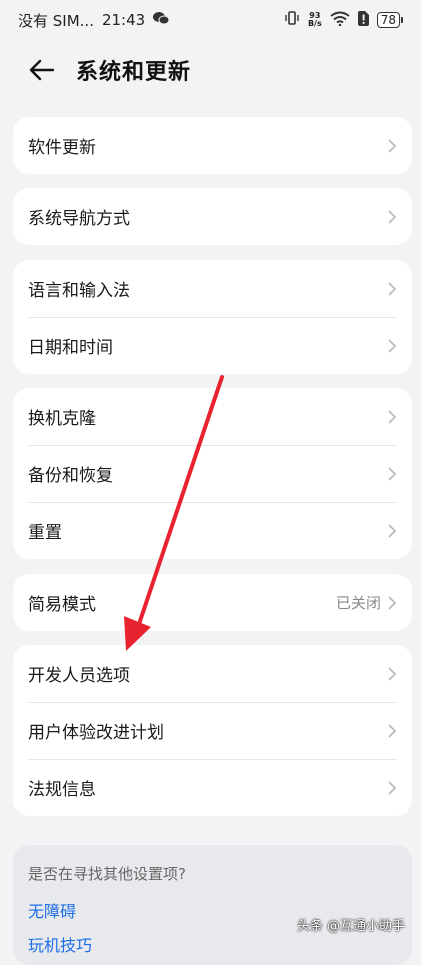  Describe the element at coordinates (70, 348) in the screenshot. I see `row-label: 日期和时间` at that location.